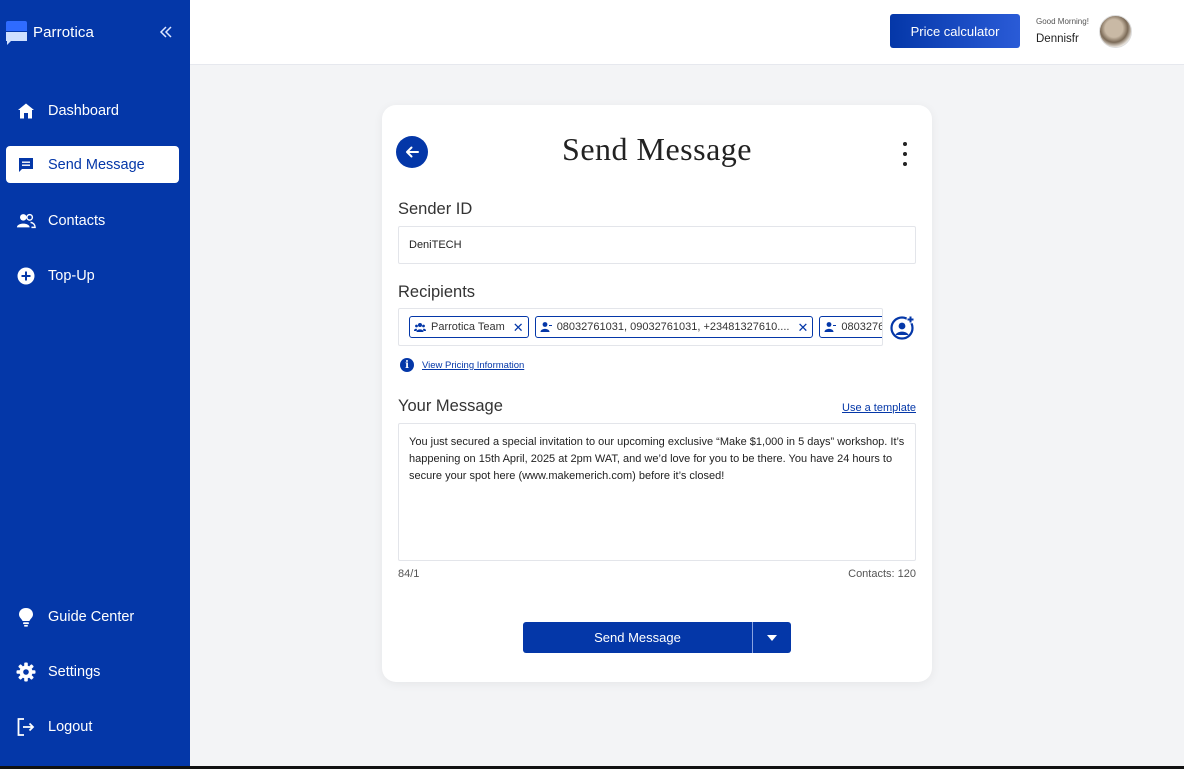  What do you see at coordinates (902, 327) in the screenshot?
I see `add-contact-icon` at bounding box center [902, 327].